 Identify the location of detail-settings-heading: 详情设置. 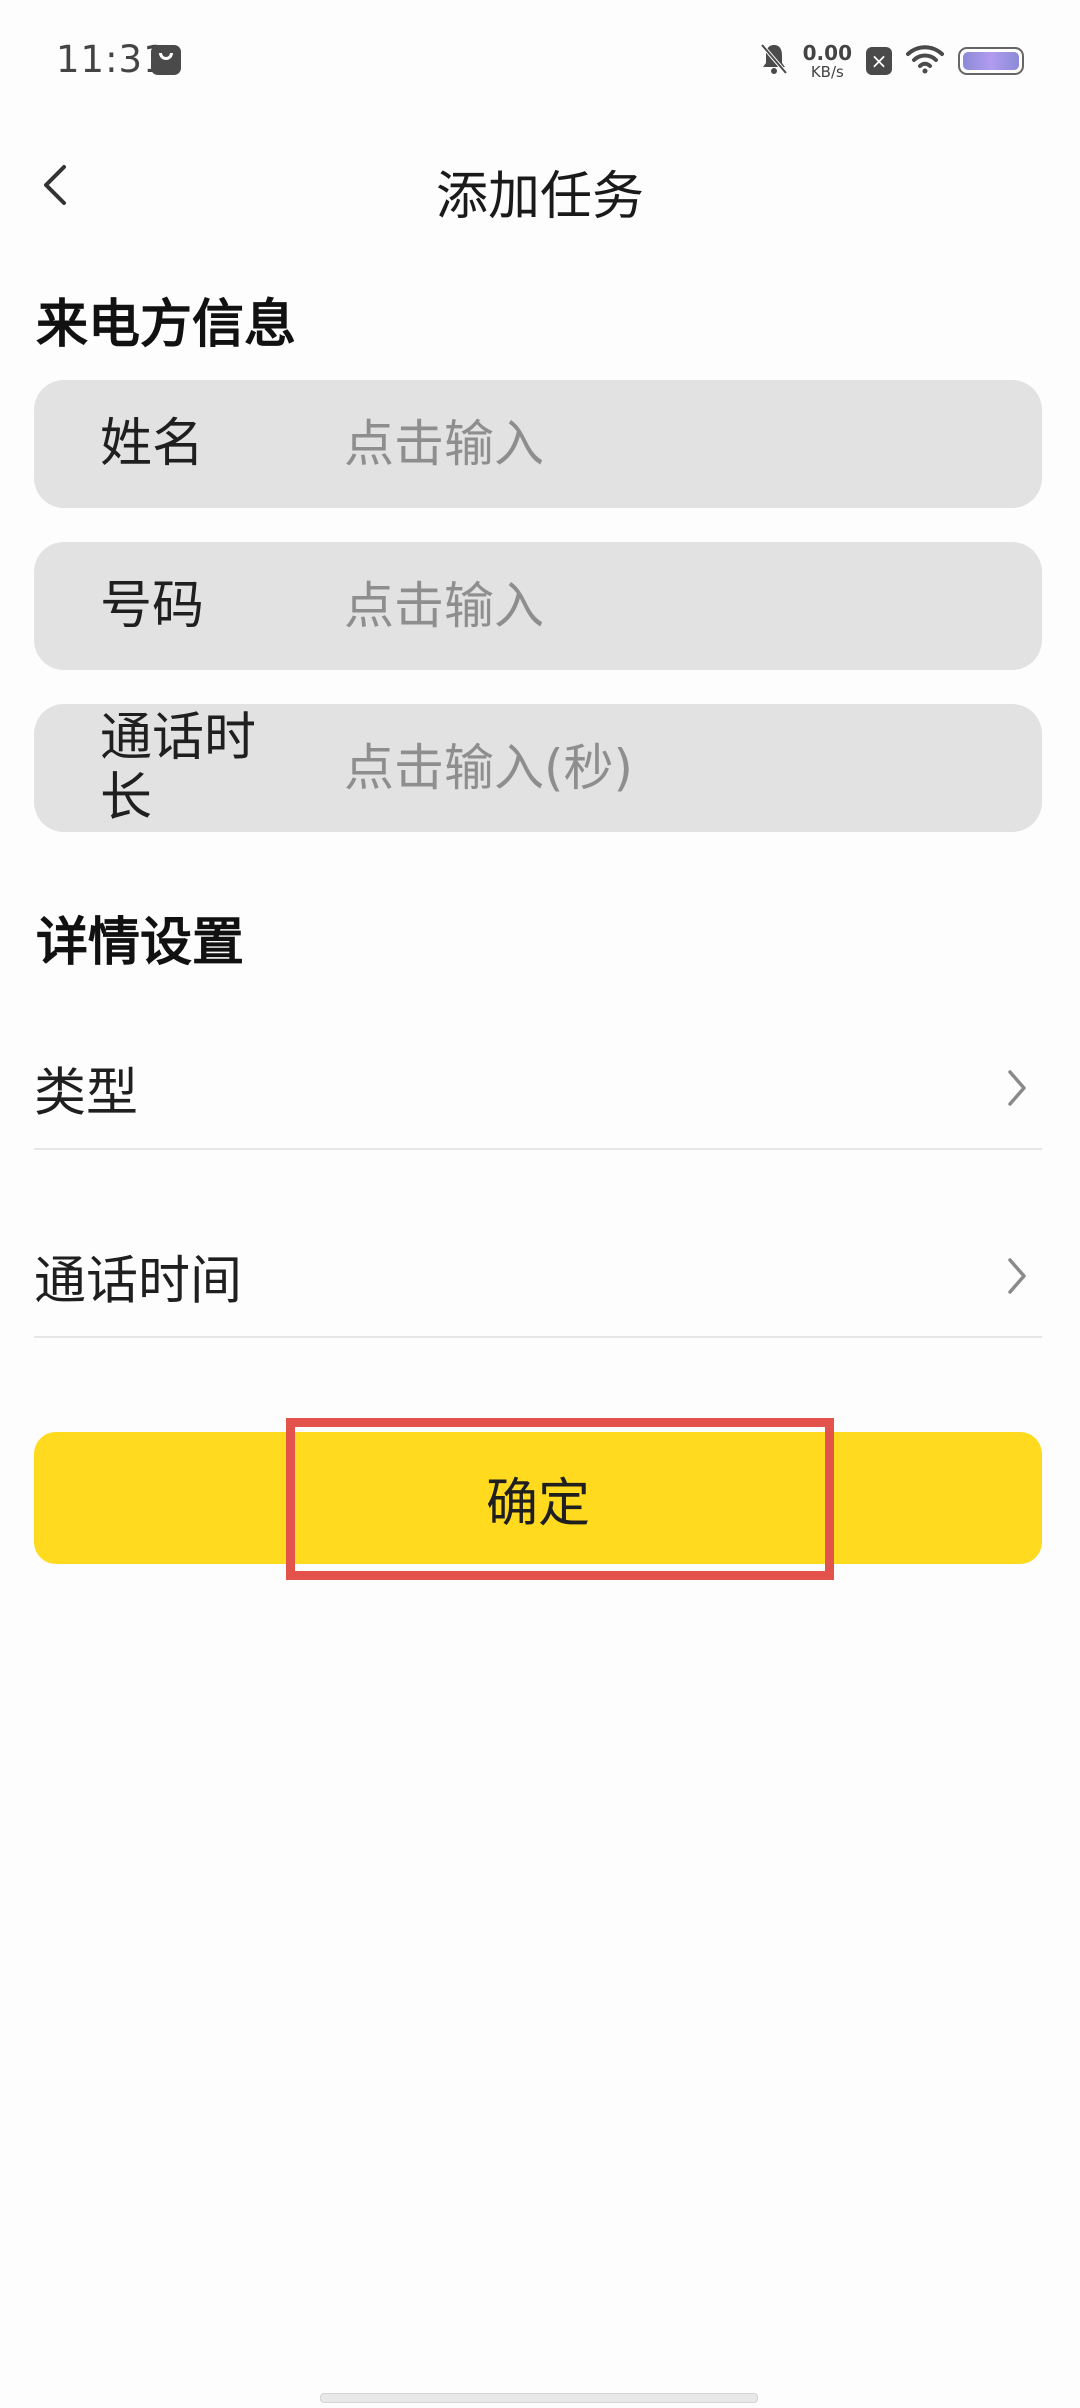
(140, 943).